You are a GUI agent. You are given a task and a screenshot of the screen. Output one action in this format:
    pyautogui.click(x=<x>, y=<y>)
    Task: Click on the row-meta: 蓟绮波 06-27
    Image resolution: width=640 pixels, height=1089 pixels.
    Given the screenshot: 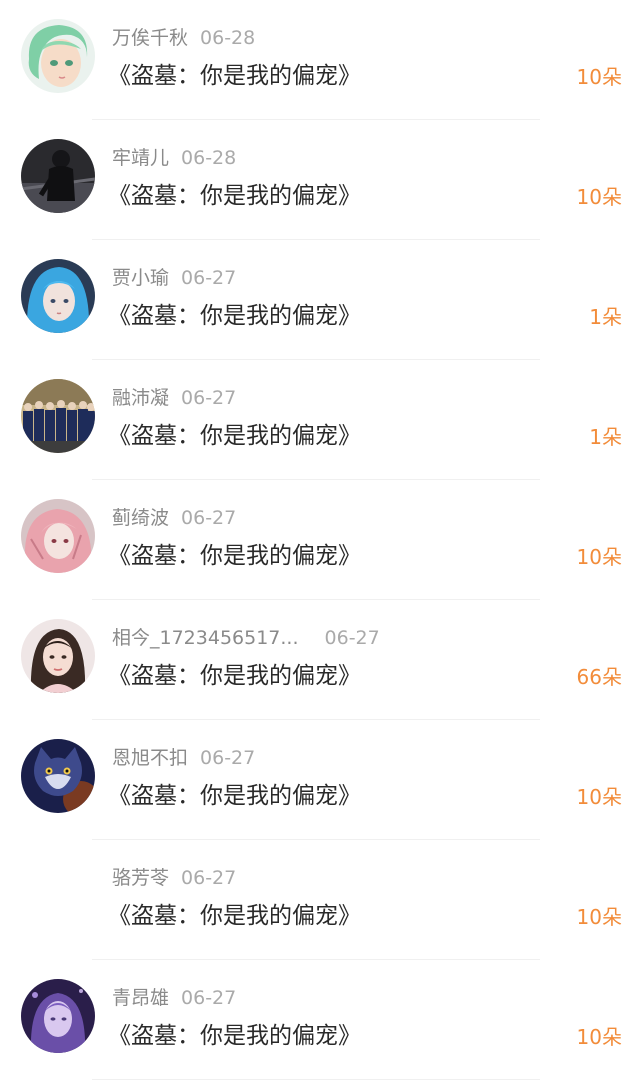 What is the action you would take?
    pyautogui.click(x=174, y=518)
    